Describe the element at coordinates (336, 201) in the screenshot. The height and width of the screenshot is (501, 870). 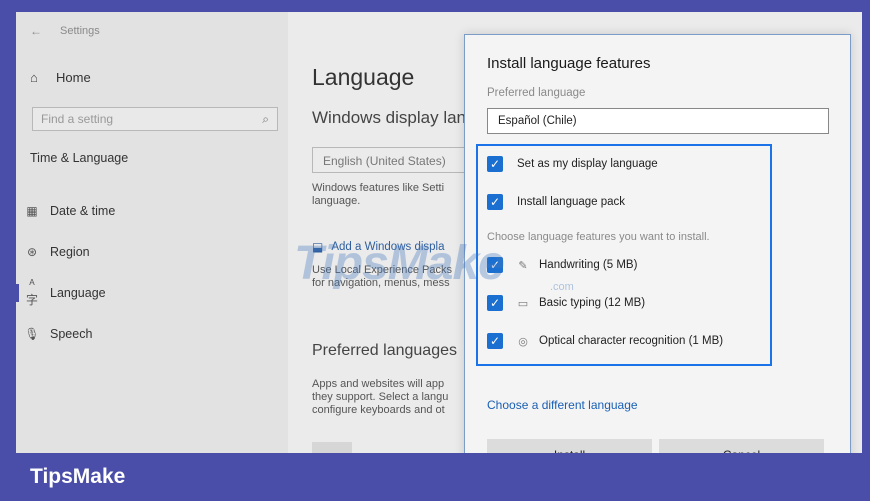
I see `description-line: language.` at that location.